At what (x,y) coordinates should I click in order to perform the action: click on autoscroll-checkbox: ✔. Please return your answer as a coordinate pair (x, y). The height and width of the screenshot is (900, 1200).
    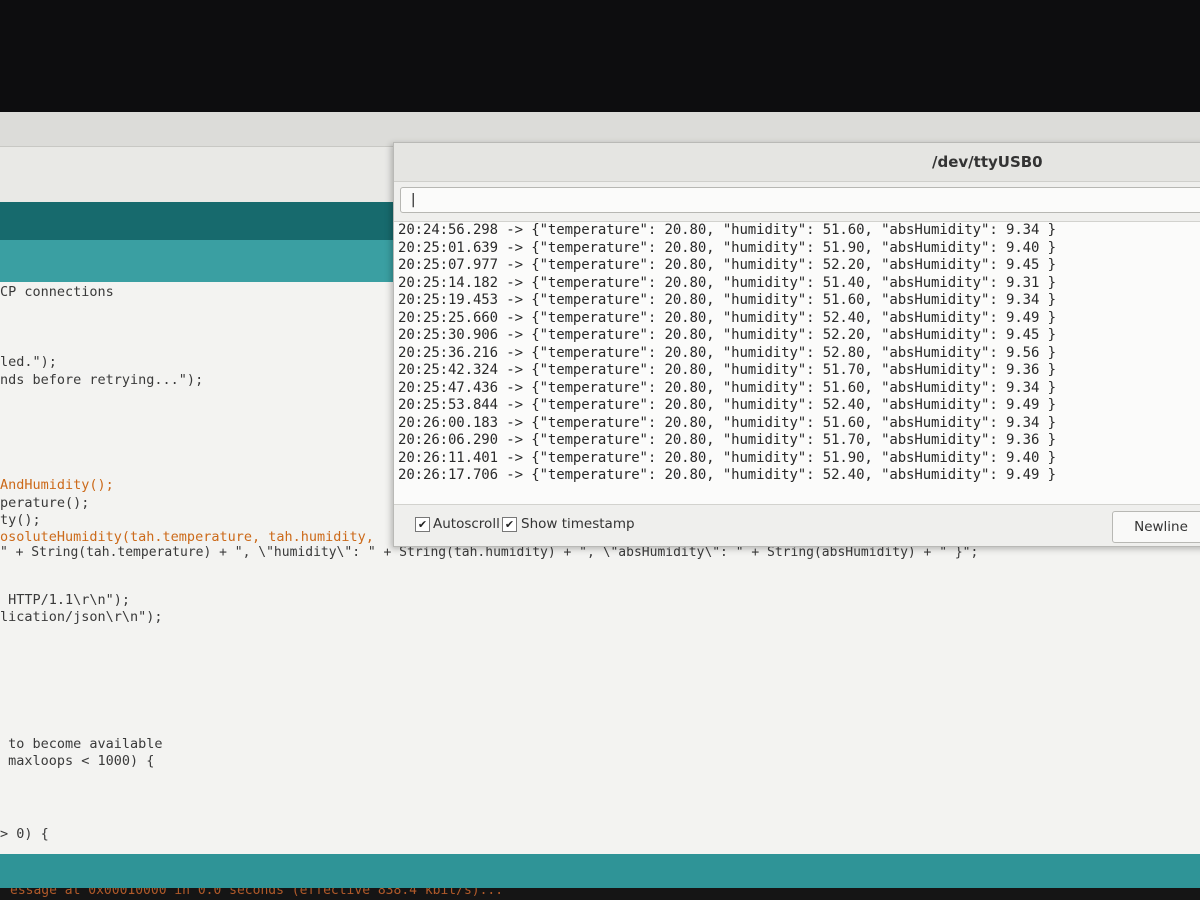
    Looking at the image, I should click on (422, 524).